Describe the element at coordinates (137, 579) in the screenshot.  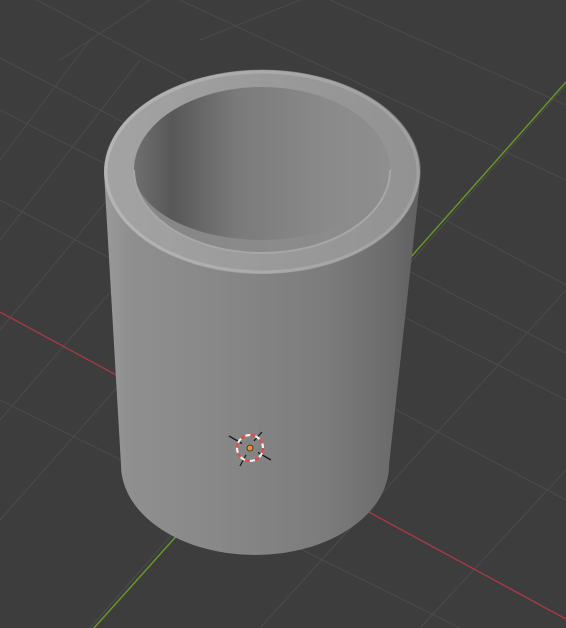
I see `y-axis-line-lower` at that location.